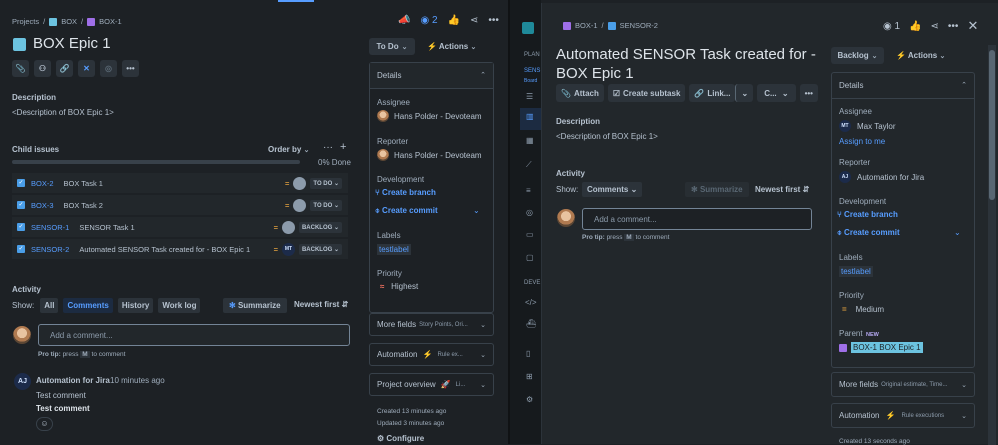  Describe the element at coordinates (580, 93) in the screenshot. I see `attach-button: 📎 Attach` at that location.